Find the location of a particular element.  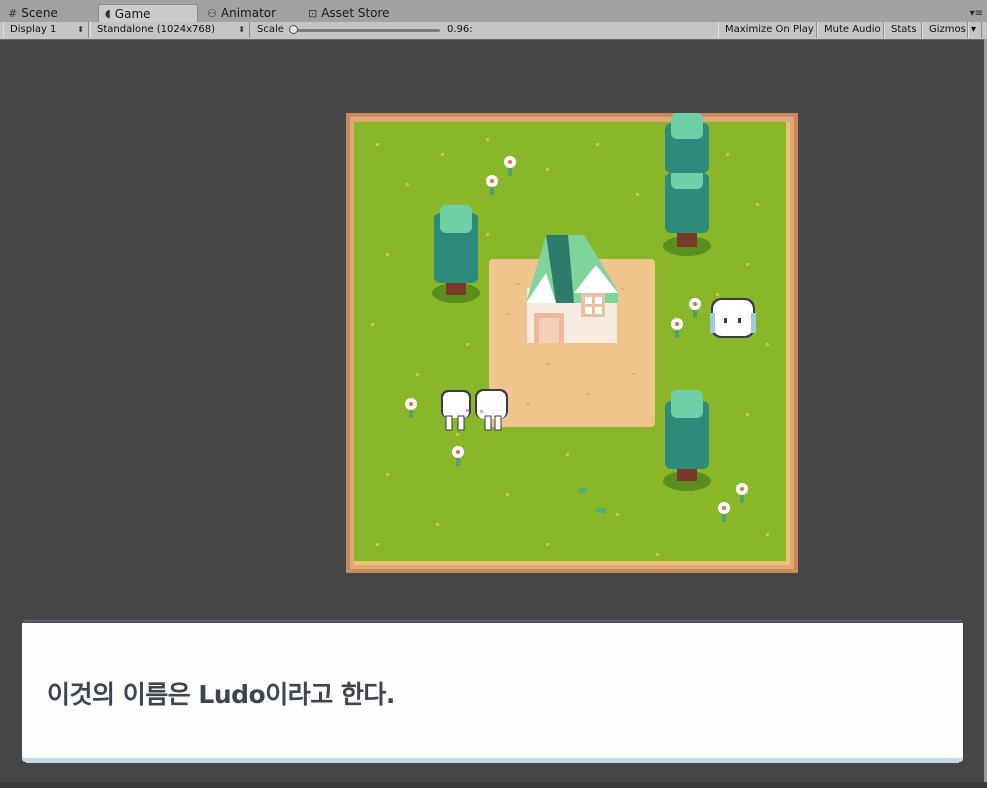

scale-slider-track is located at coordinates (367, 30).